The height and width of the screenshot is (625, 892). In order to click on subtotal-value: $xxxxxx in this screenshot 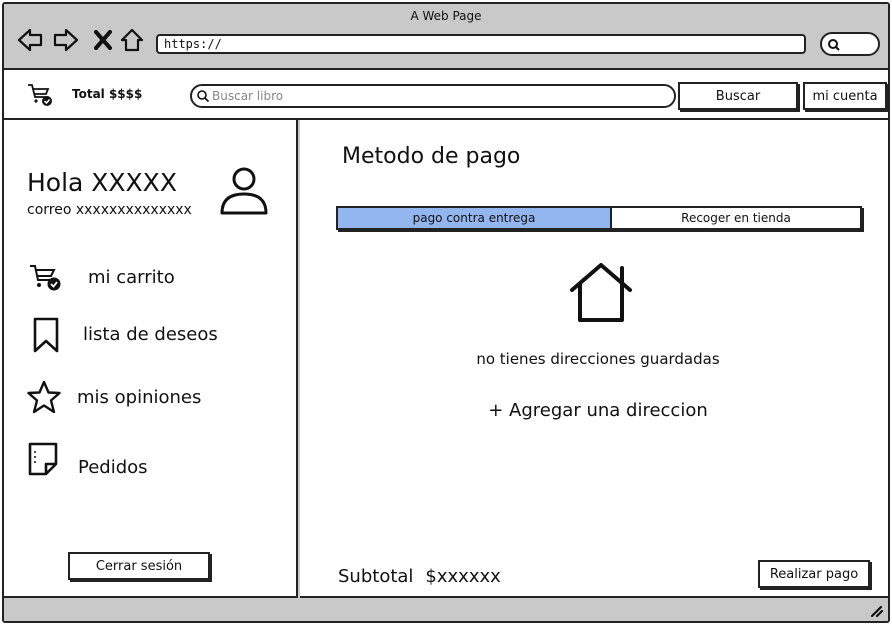, I will do `click(463, 576)`.